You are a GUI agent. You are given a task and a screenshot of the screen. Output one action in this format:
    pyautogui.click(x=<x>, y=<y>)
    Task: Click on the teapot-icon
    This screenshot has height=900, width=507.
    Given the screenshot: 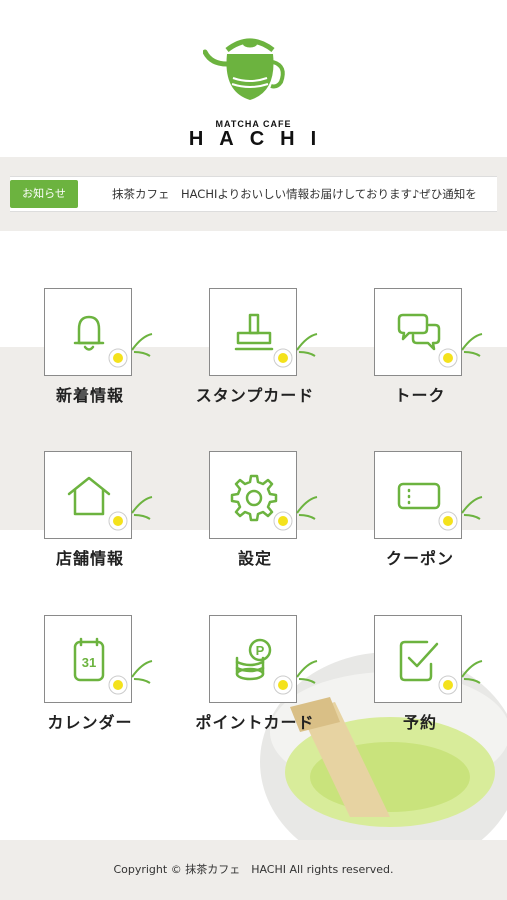 What is the action you would take?
    pyautogui.click(x=244, y=69)
    